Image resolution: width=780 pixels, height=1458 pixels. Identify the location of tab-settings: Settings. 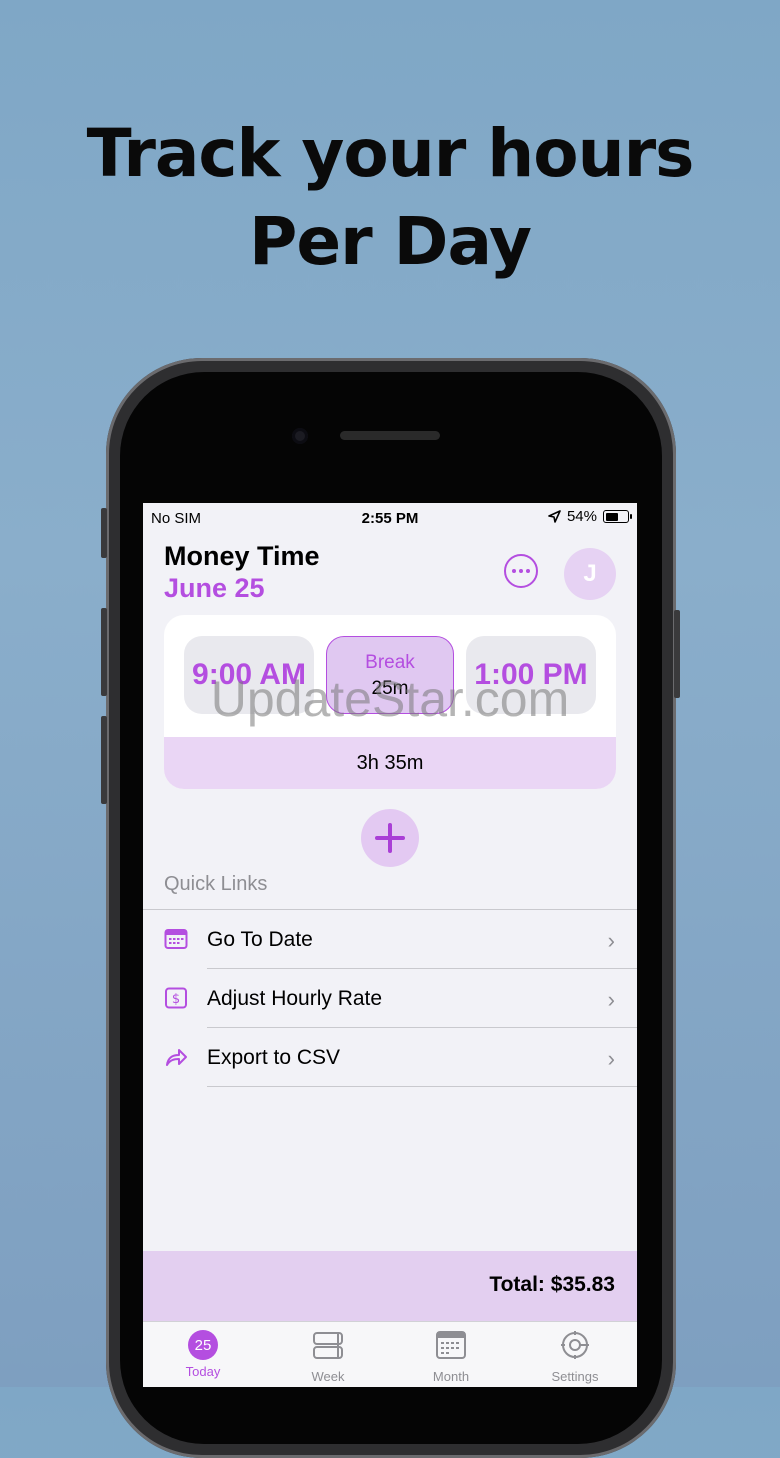
(575, 1357).